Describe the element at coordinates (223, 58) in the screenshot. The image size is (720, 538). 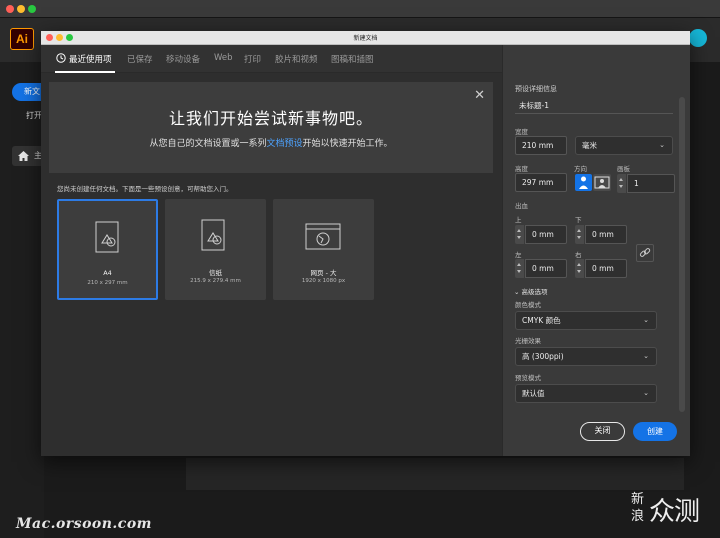
I see `tab-web: Web` at that location.